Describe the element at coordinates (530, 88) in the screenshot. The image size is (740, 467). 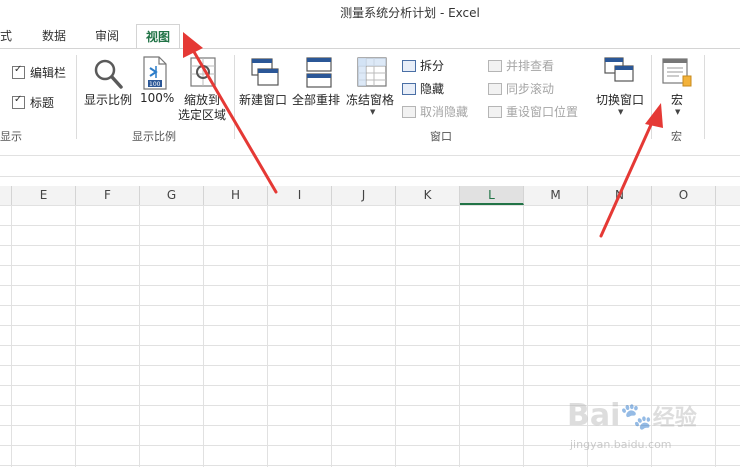
I see `sync-scroll-button: 同步滚动` at that location.